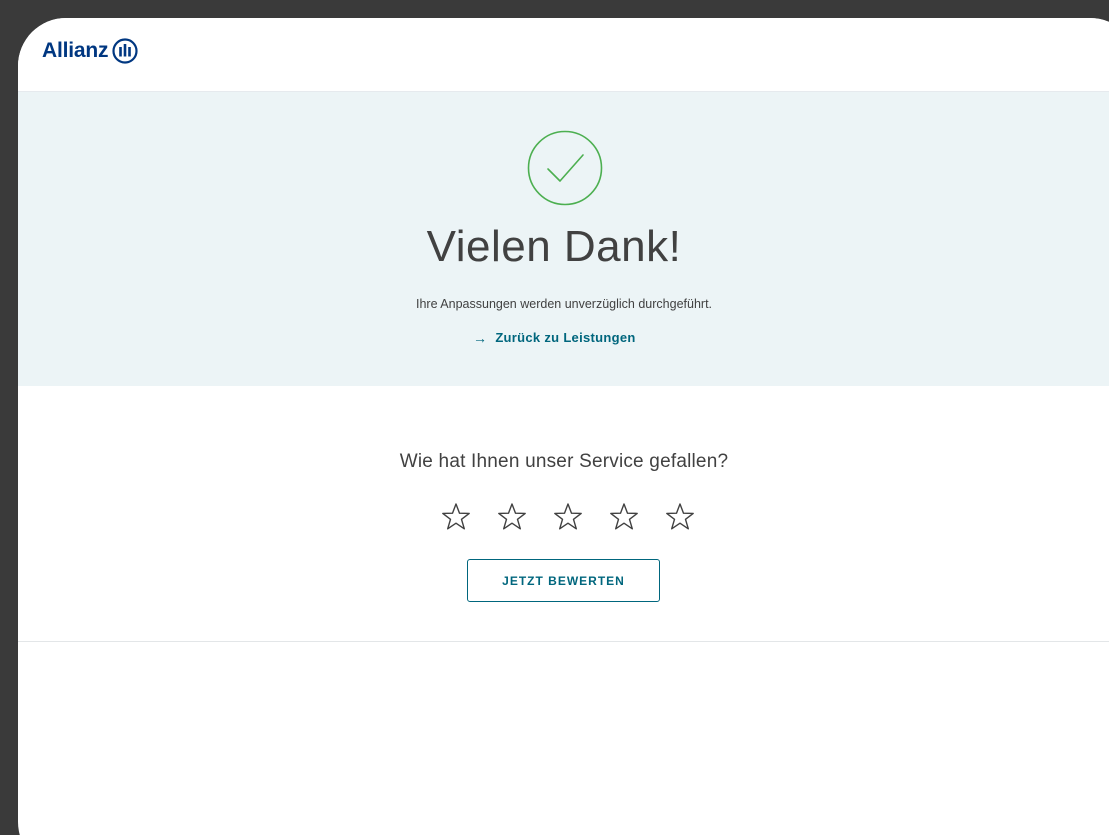 The width and height of the screenshot is (1109, 835). Describe the element at coordinates (624, 517) in the screenshot. I see `star-4-icon` at that location.